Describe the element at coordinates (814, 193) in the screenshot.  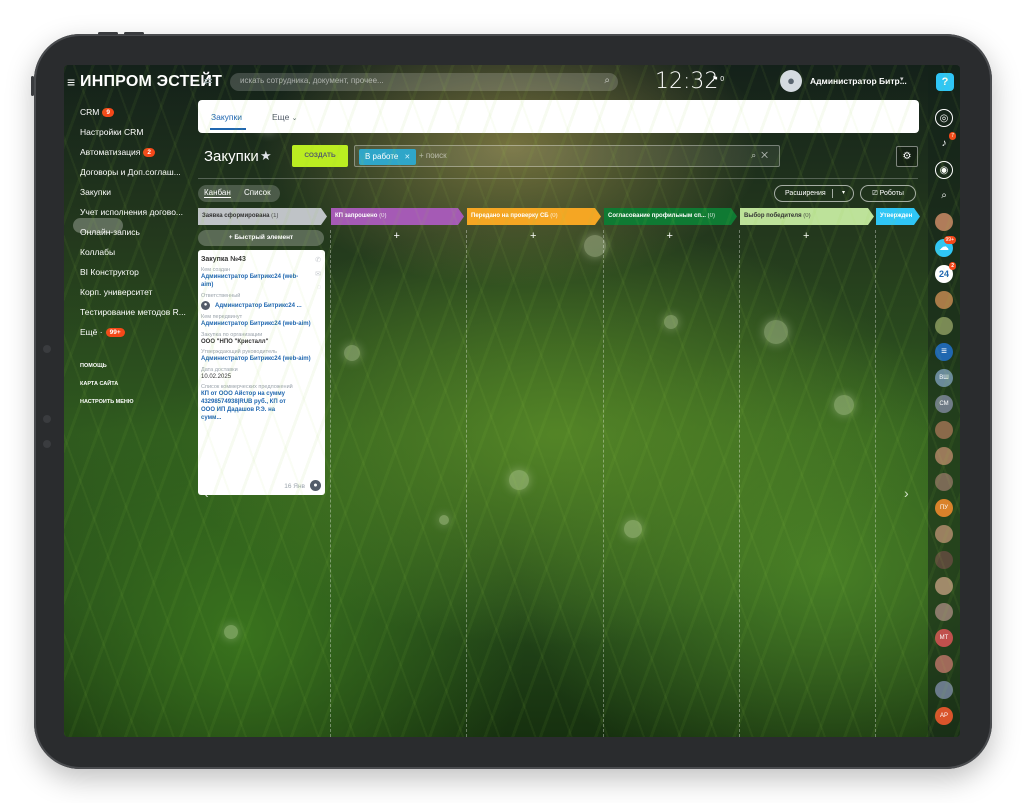
I see `extensions-button: Расширения ▾` at that location.